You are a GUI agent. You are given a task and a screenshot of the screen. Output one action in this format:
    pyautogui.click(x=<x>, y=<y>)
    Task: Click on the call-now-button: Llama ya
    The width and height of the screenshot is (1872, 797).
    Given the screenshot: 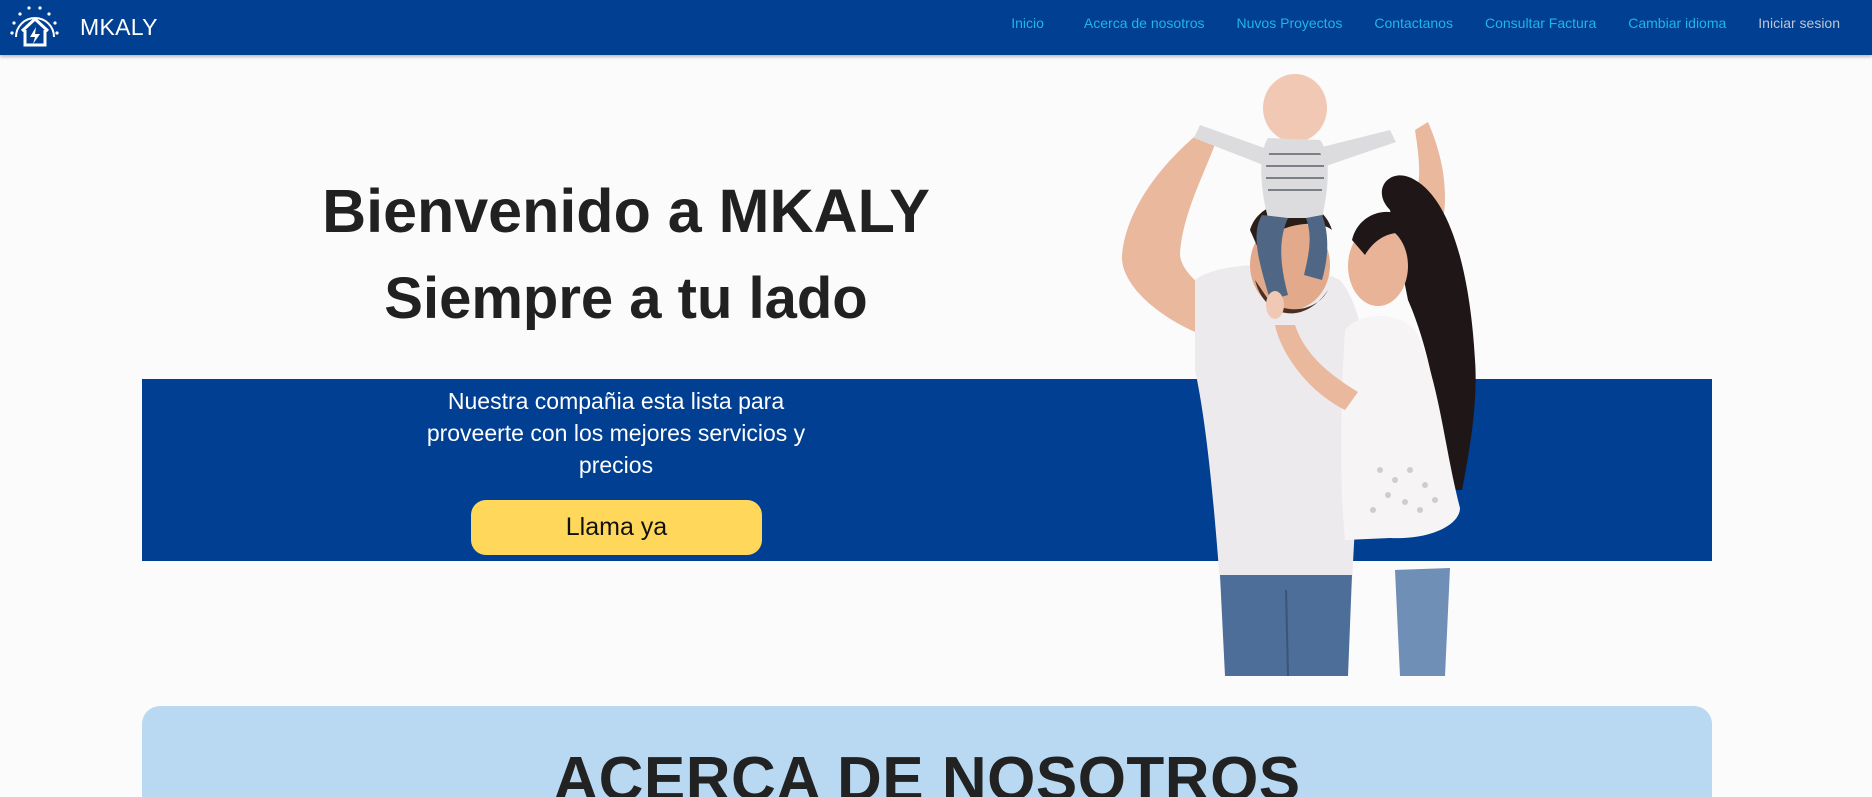 What is the action you would take?
    pyautogui.click(x=616, y=527)
    